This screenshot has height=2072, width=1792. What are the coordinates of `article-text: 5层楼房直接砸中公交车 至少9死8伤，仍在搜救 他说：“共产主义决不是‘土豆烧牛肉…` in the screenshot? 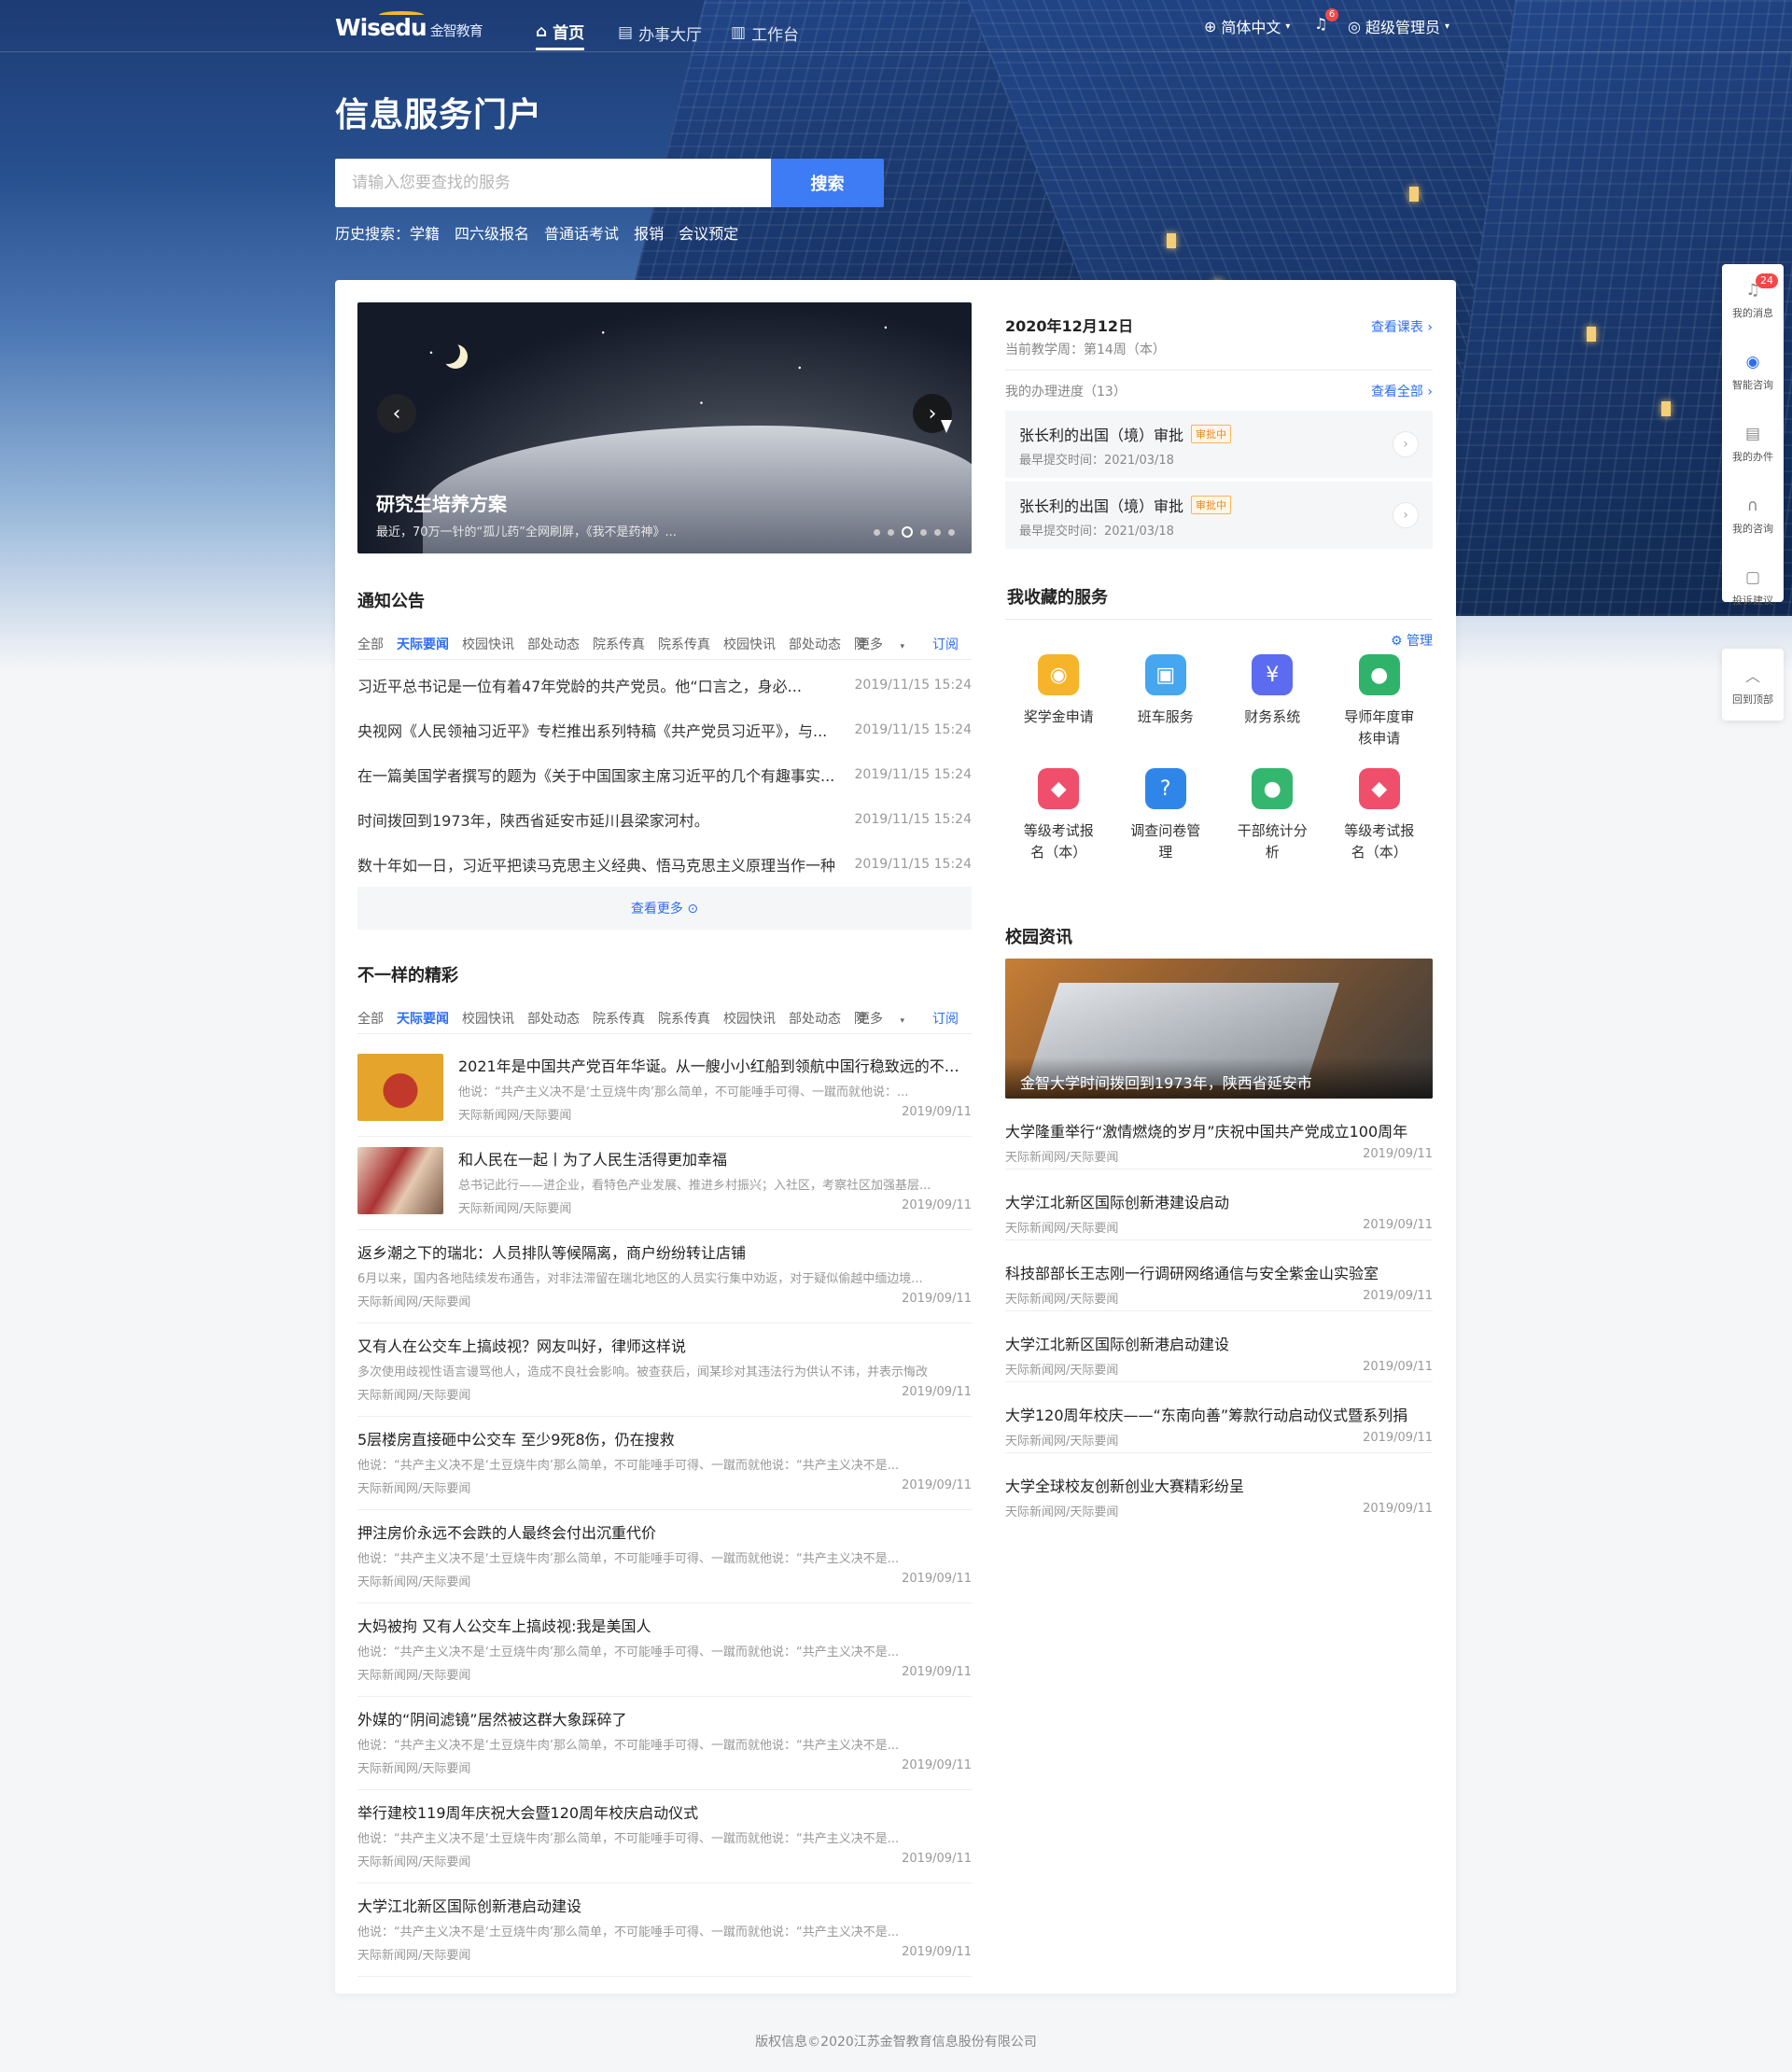 It's located at (664, 1461).